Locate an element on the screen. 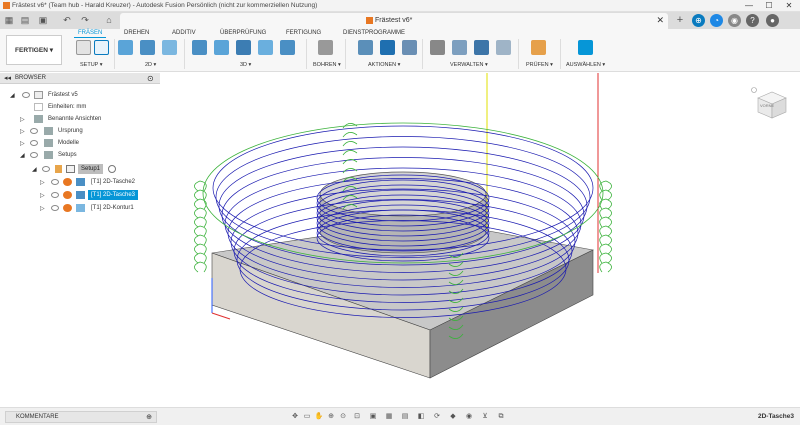 The width and height of the screenshot is (800, 425). add-comment-icon: ⊕ is located at coordinates (149, 417).